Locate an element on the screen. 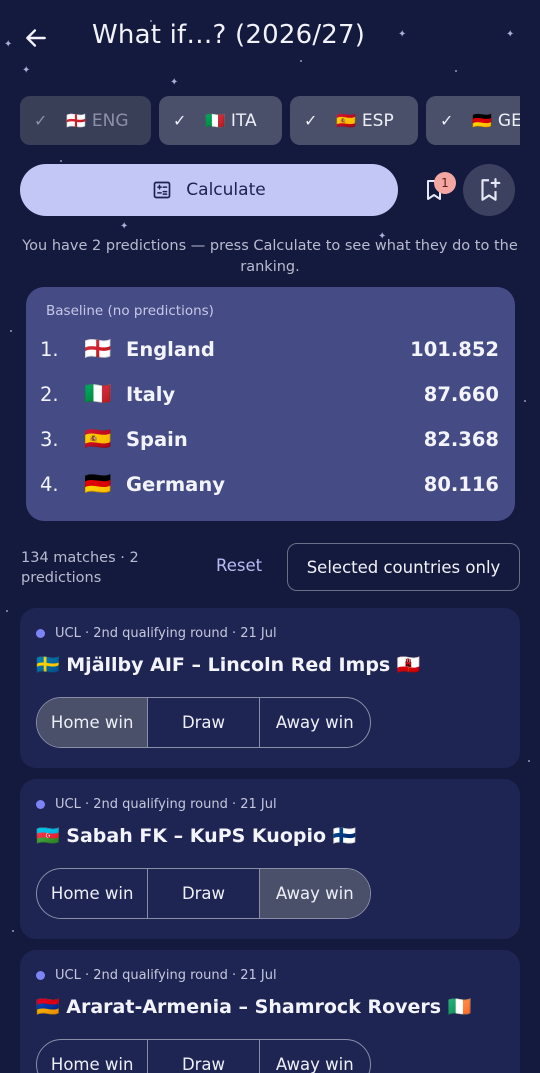 The height and width of the screenshot is (1073, 540). country-chip-eng: ✓ 🏴󠁧󠁢󠁥󠁮󠁧󠁿 ENG is located at coordinates (85, 120).